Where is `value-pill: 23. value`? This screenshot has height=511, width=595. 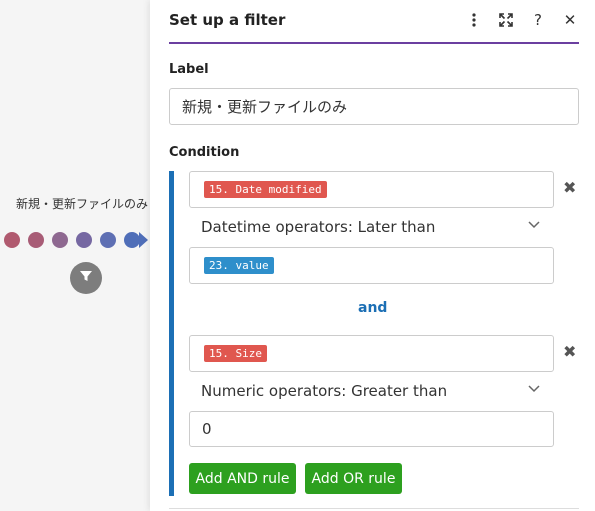
value-pill: 23. value is located at coordinates (239, 265).